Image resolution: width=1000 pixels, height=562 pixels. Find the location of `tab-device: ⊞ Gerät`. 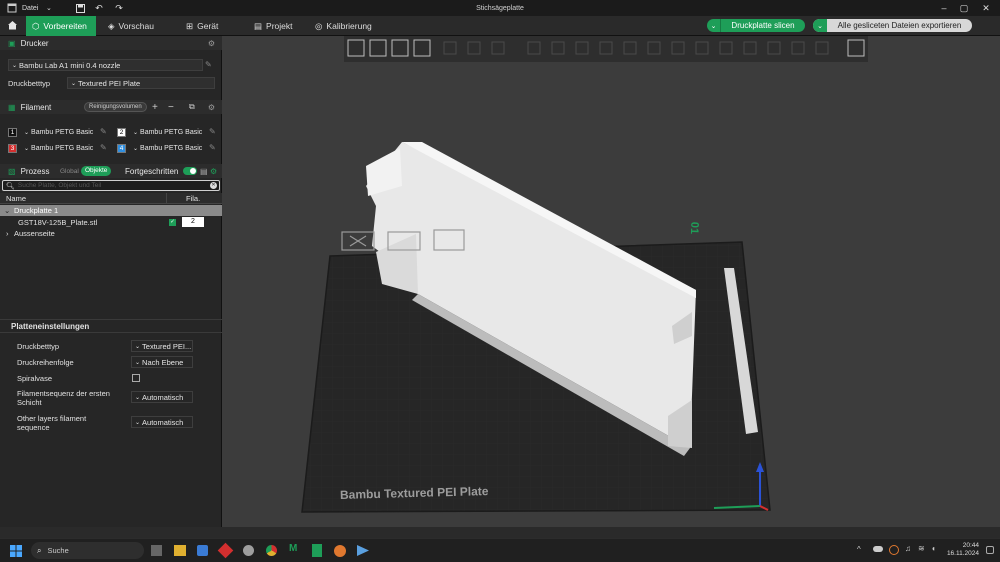

tab-device: ⊞ Gerät is located at coordinates (202, 26).